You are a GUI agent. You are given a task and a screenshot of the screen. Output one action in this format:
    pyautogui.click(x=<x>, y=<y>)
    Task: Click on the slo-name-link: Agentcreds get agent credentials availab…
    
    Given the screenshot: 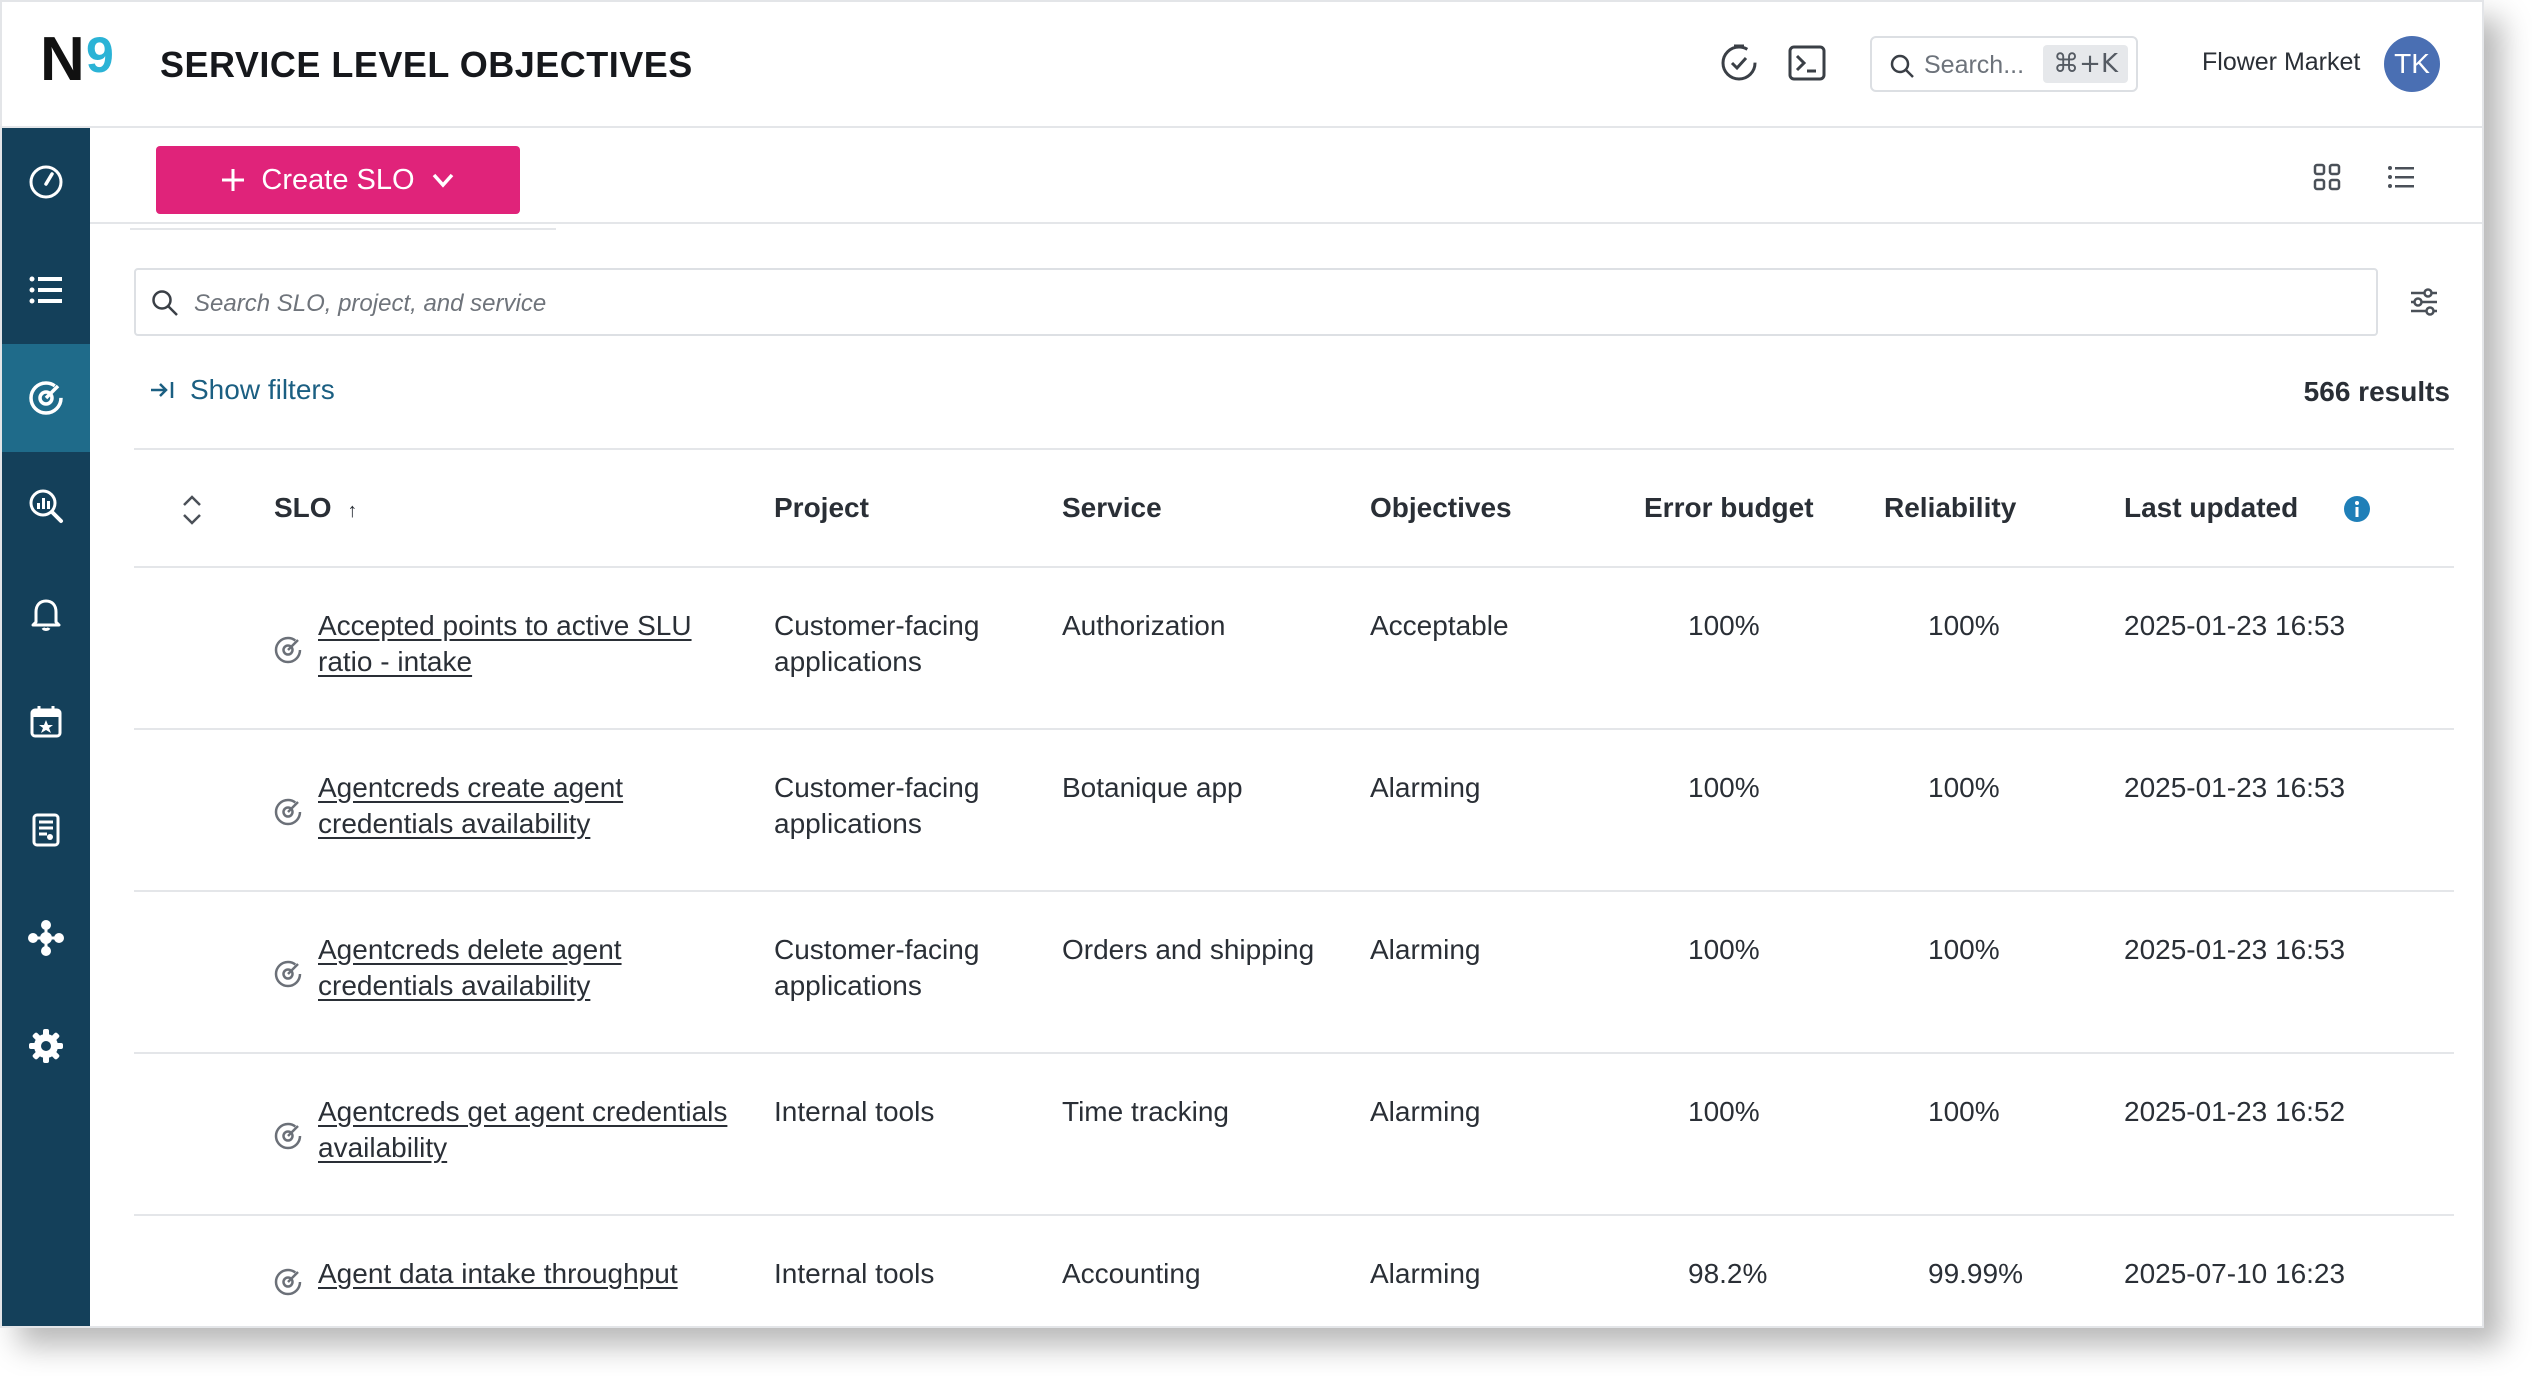 What is the action you would take?
    pyautogui.click(x=528, y=1130)
    